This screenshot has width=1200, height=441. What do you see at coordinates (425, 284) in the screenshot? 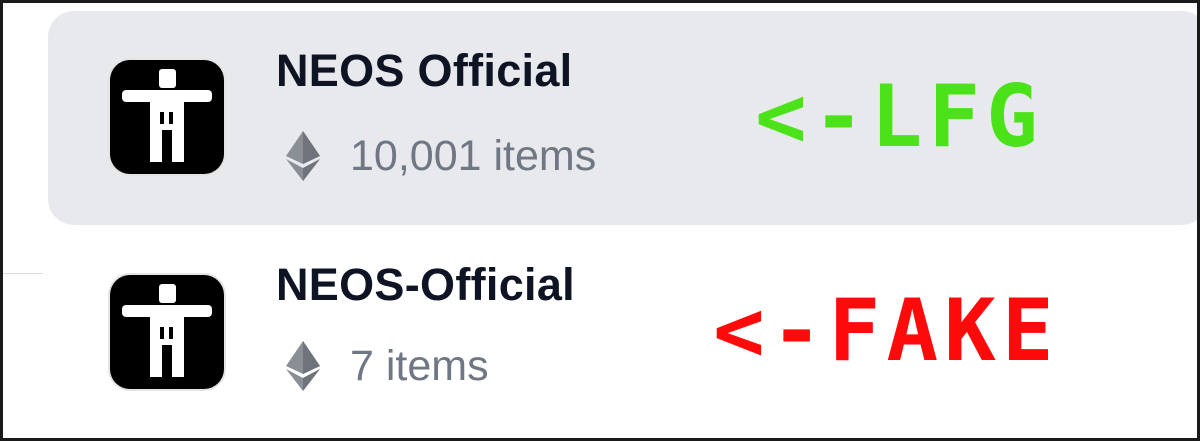
I see `collection-name: NEOS-Official` at bounding box center [425, 284].